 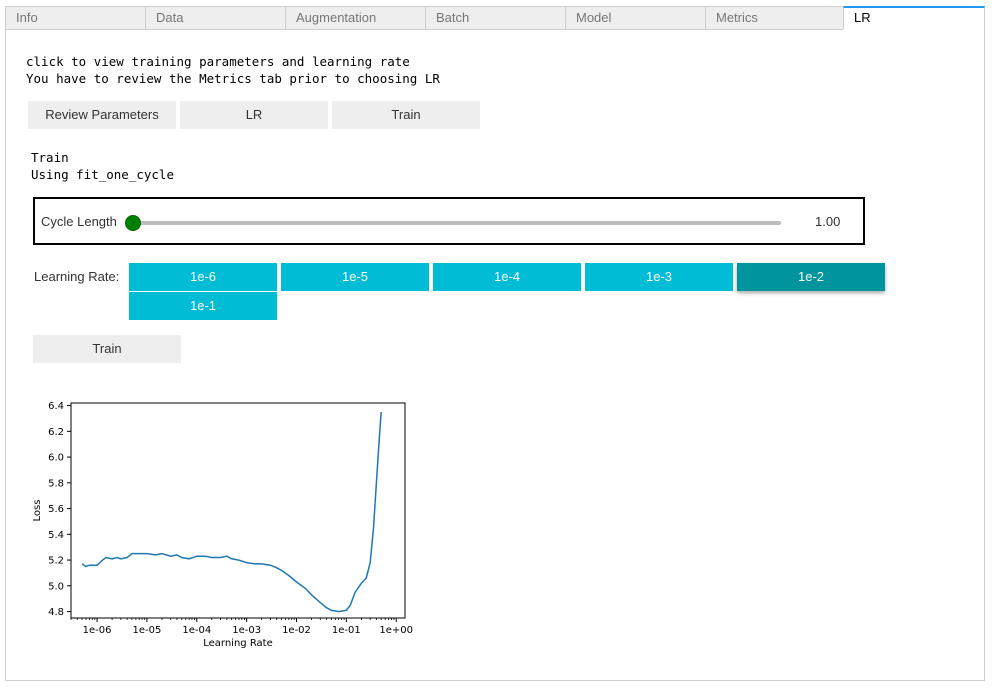 I want to click on tab-model: Model, so click(x=635, y=18).